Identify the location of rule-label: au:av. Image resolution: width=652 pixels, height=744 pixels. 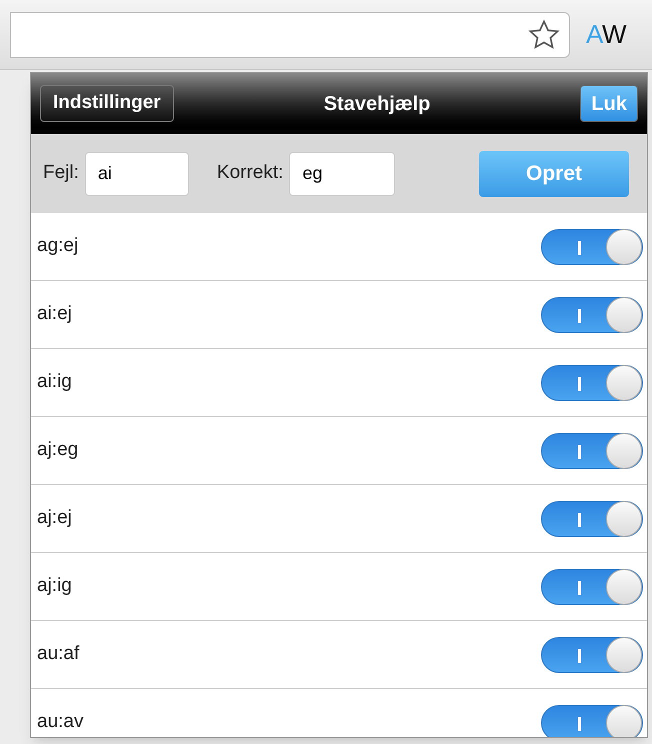
(60, 722).